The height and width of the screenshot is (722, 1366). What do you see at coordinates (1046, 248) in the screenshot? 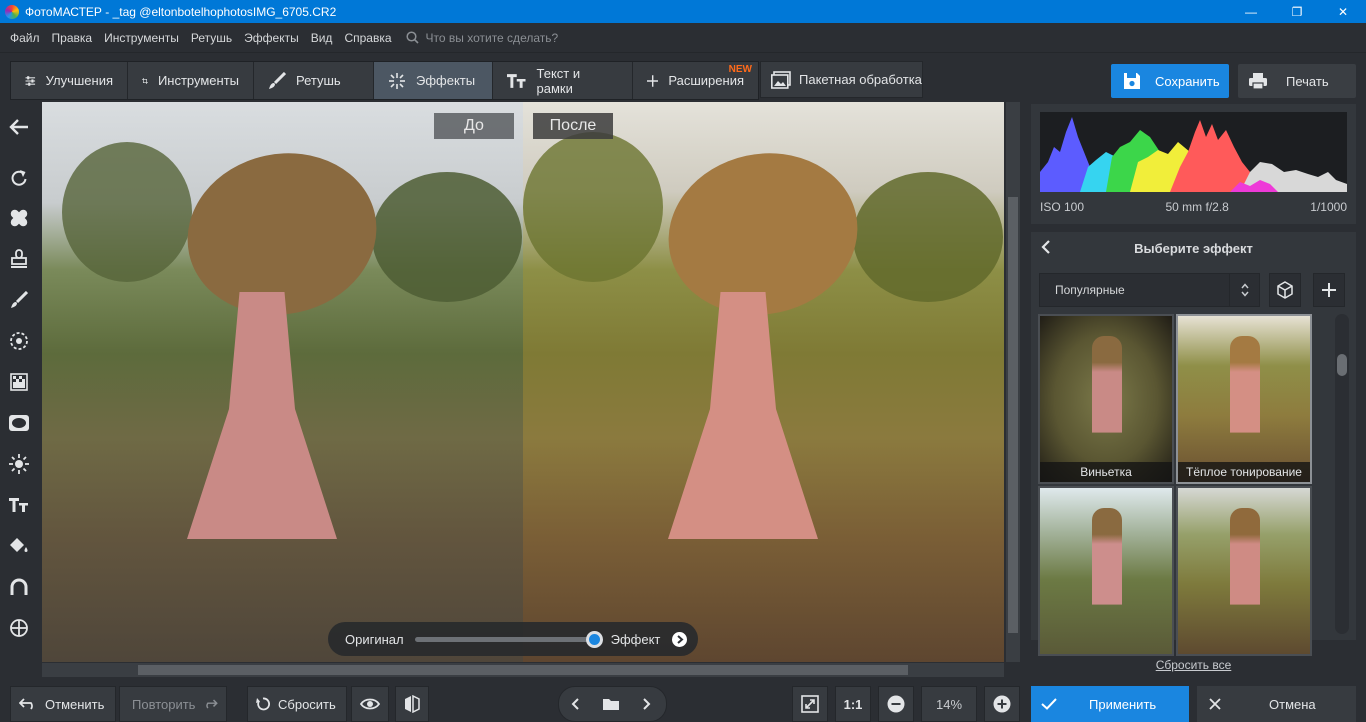
I see `chevron-left-icon` at bounding box center [1046, 248].